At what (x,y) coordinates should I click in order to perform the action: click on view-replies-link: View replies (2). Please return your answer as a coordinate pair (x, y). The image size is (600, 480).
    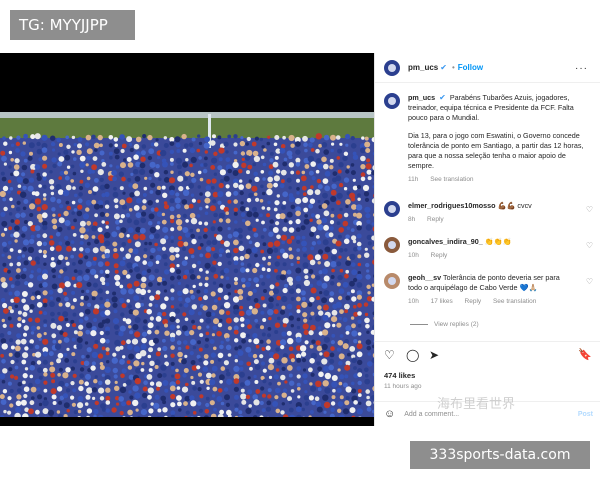
    Looking at the image, I should click on (444, 324).